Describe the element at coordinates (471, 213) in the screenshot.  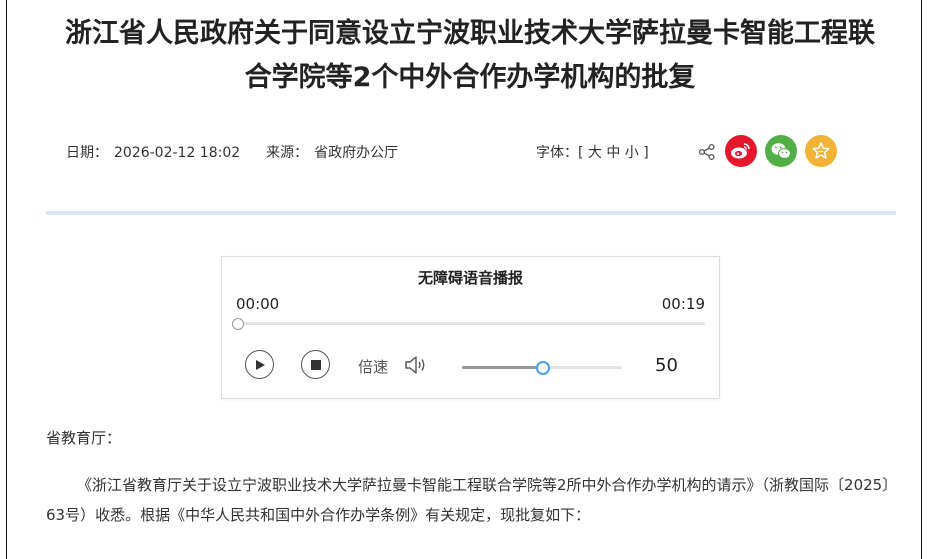
I see `header-divider` at that location.